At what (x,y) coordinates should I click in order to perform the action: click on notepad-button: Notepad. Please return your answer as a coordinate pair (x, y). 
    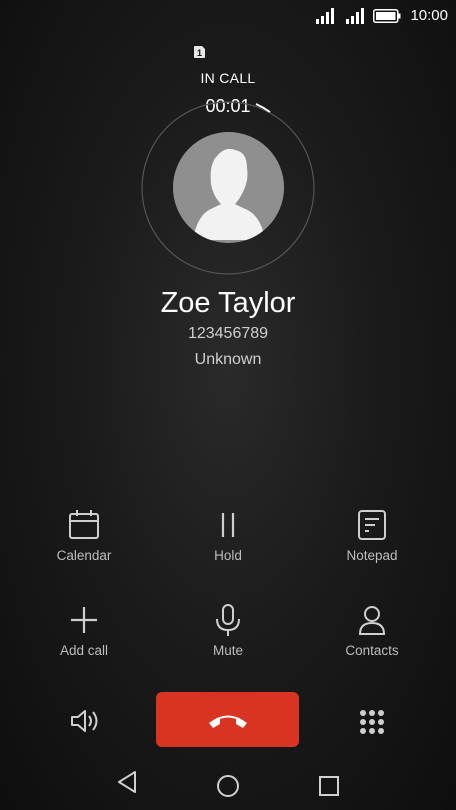
    Looking at the image, I should click on (372, 548).